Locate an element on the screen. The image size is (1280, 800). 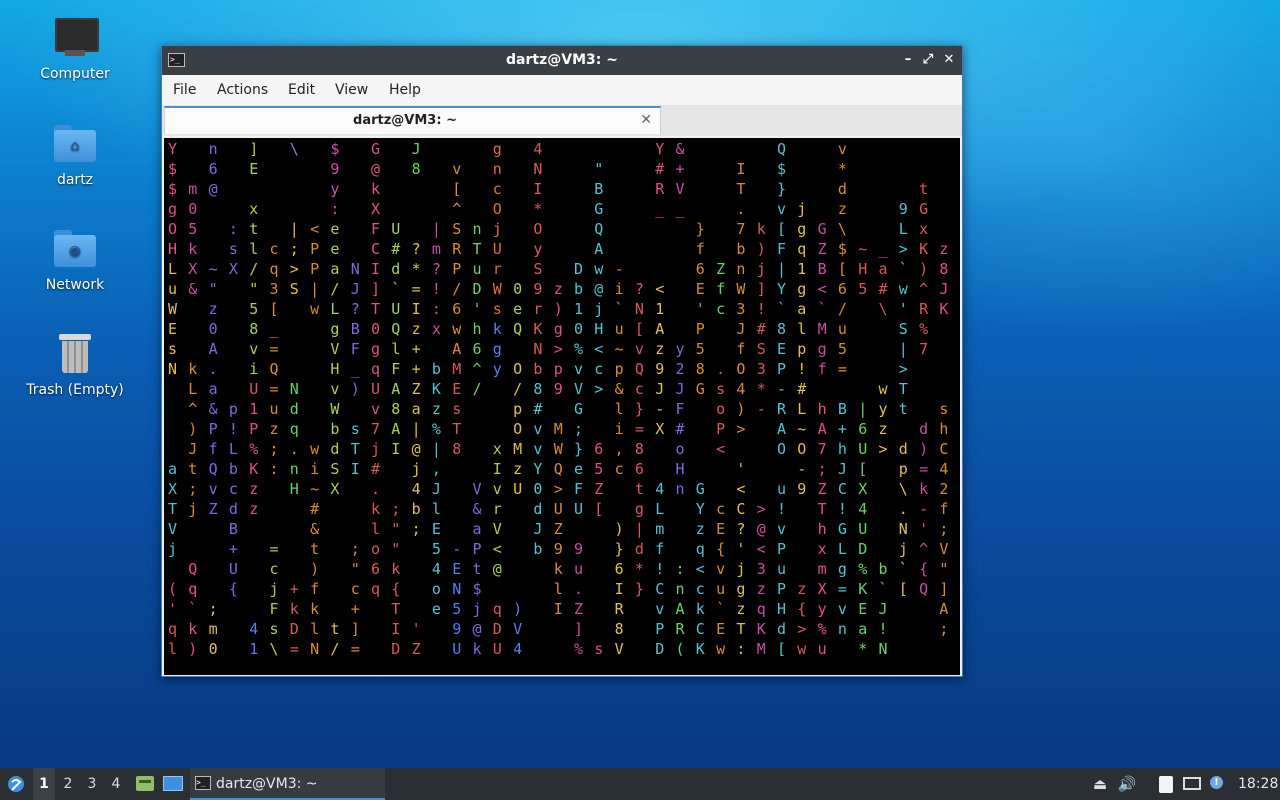
matrix-glyph: \ is located at coordinates (903, 489).